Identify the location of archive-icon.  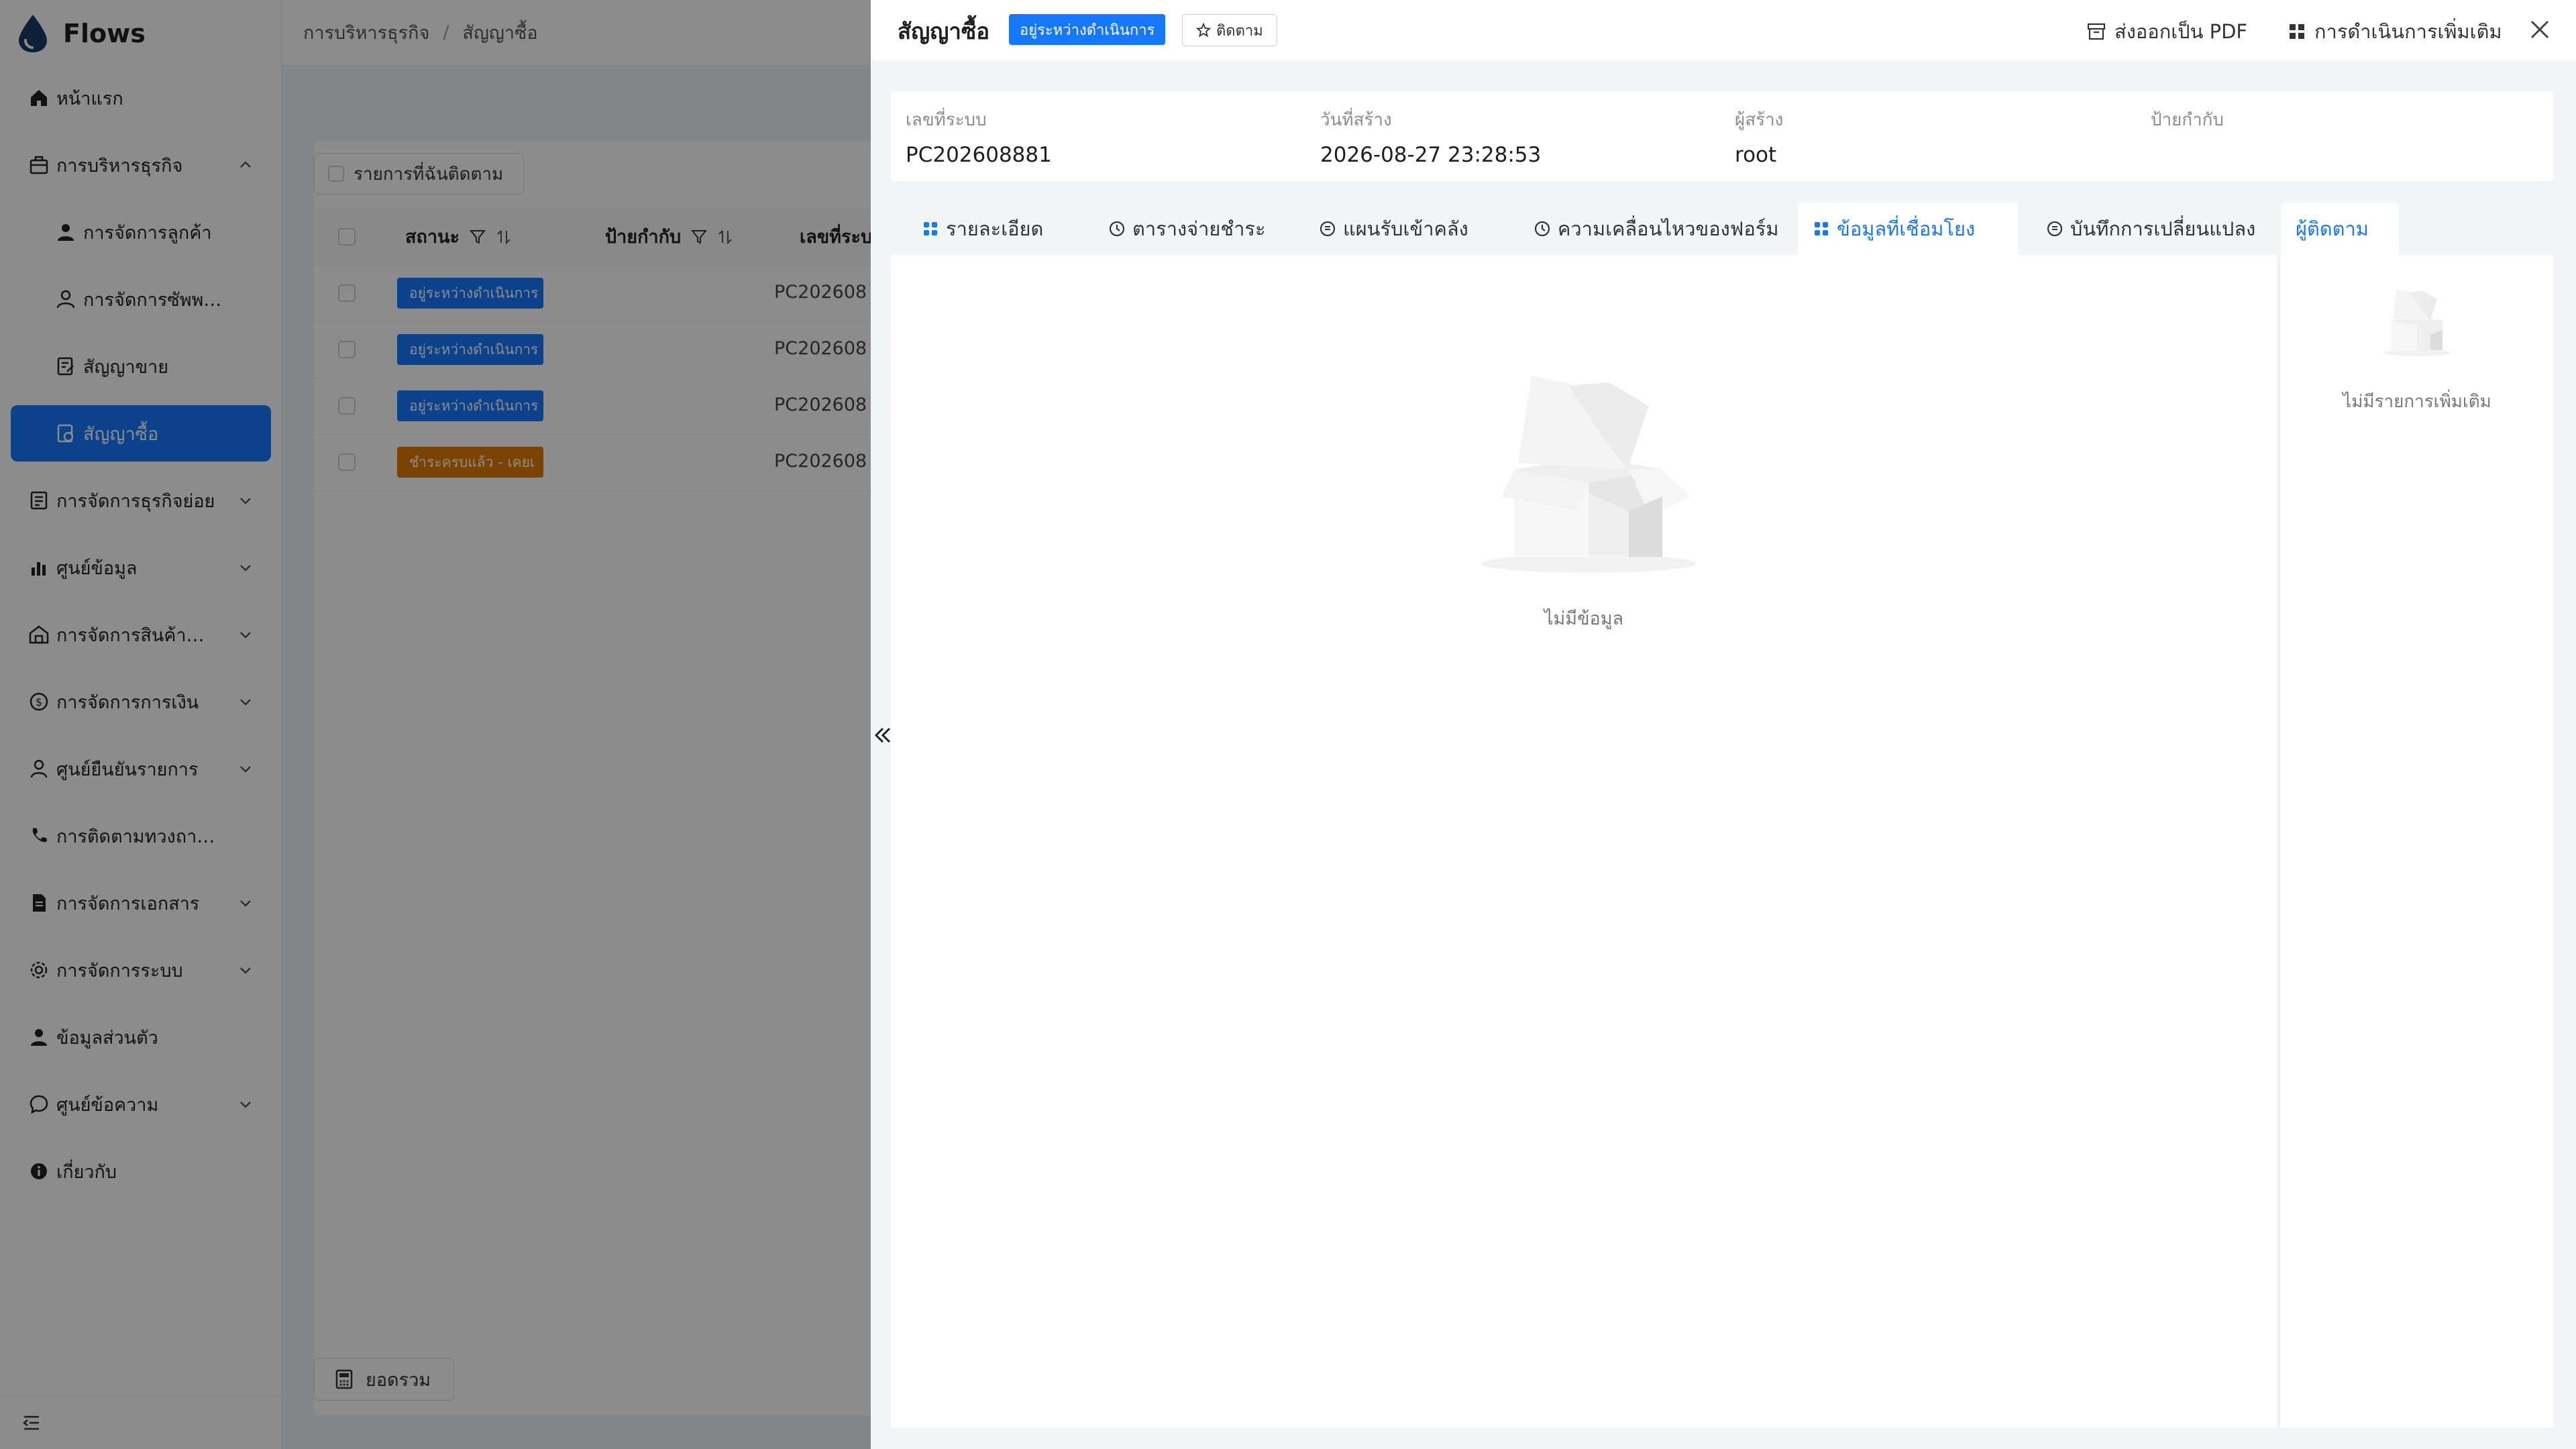
(2096, 31).